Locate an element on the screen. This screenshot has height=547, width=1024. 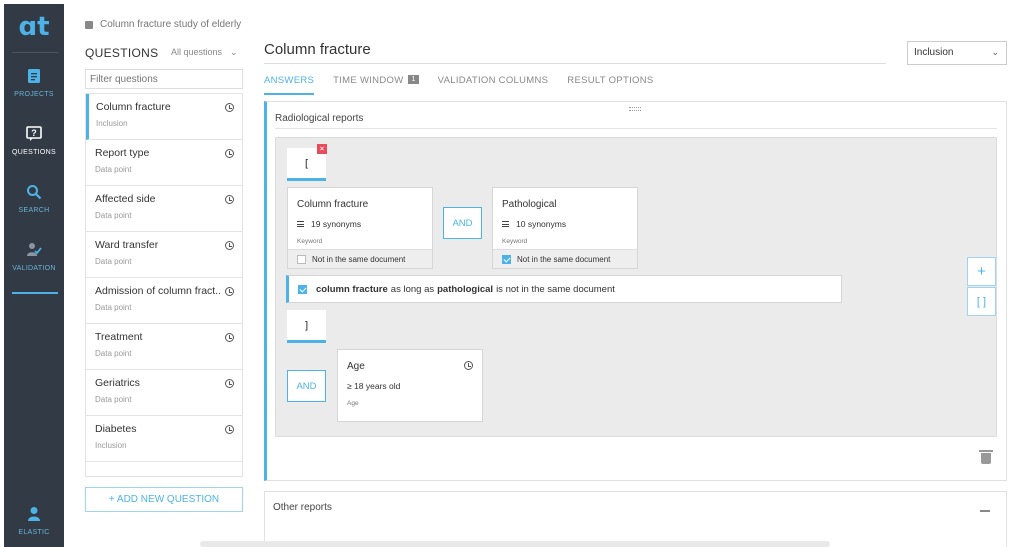
study-title: Column fracture study of elderly is located at coordinates (171, 24).